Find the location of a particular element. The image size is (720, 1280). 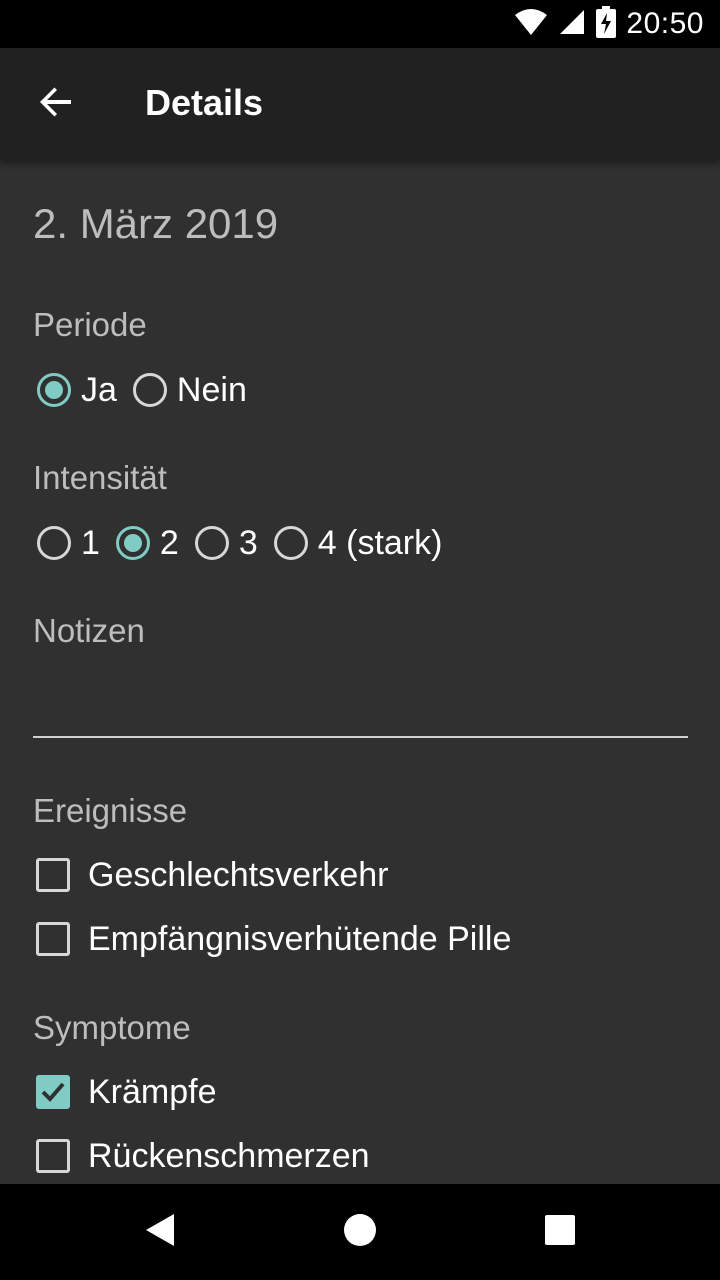

periode-option-nein: Nein is located at coordinates (188, 390).